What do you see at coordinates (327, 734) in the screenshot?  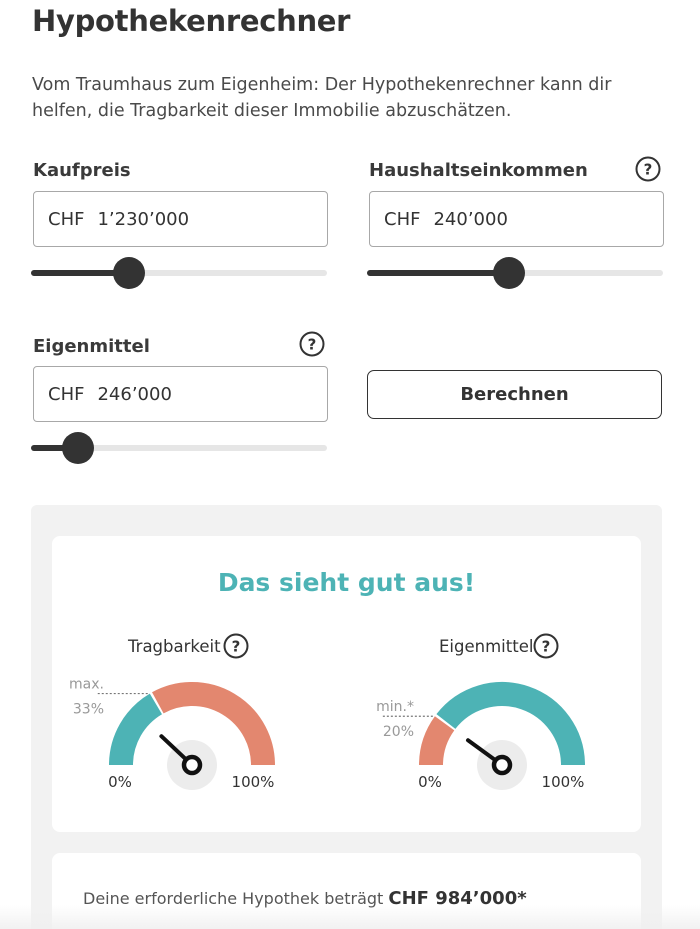 I see `gauges-layer: max. 33% 0% 100% min.* 20% 0% 100%` at bounding box center [327, 734].